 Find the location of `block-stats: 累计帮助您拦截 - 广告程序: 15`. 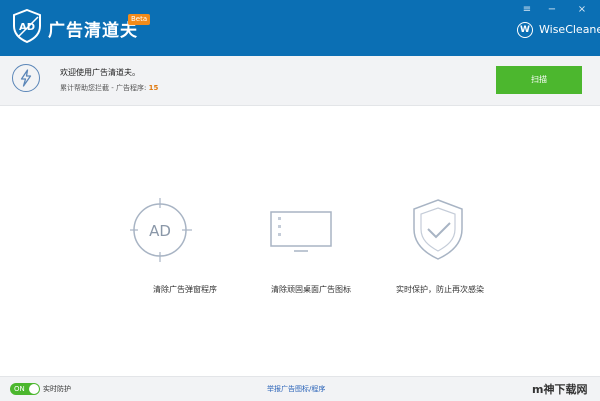

block-stats: 累计帮助您拦截 - 广告程序: 15 is located at coordinates (109, 88).